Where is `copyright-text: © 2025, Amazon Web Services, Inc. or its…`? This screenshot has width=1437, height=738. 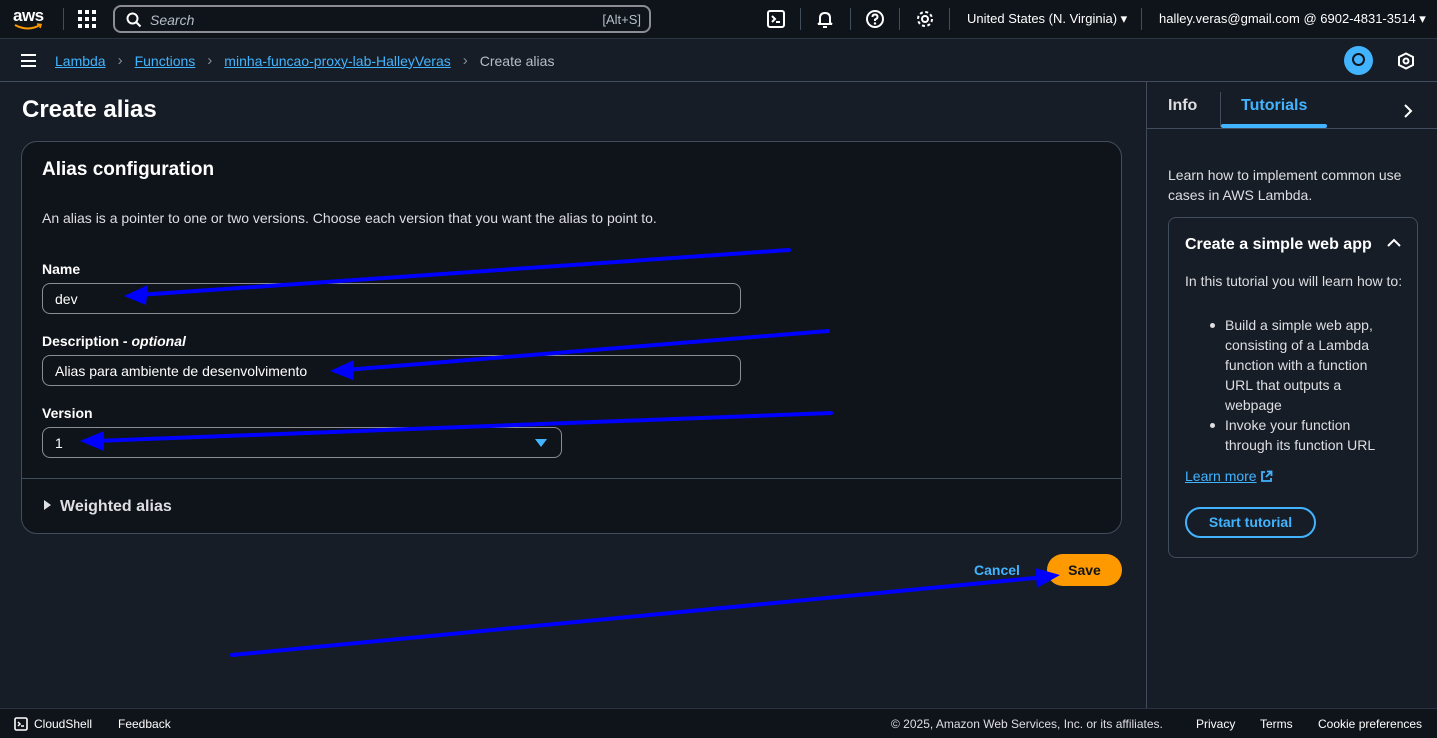
copyright-text: © 2025, Amazon Web Services, Inc. or its… is located at coordinates (1027, 724).